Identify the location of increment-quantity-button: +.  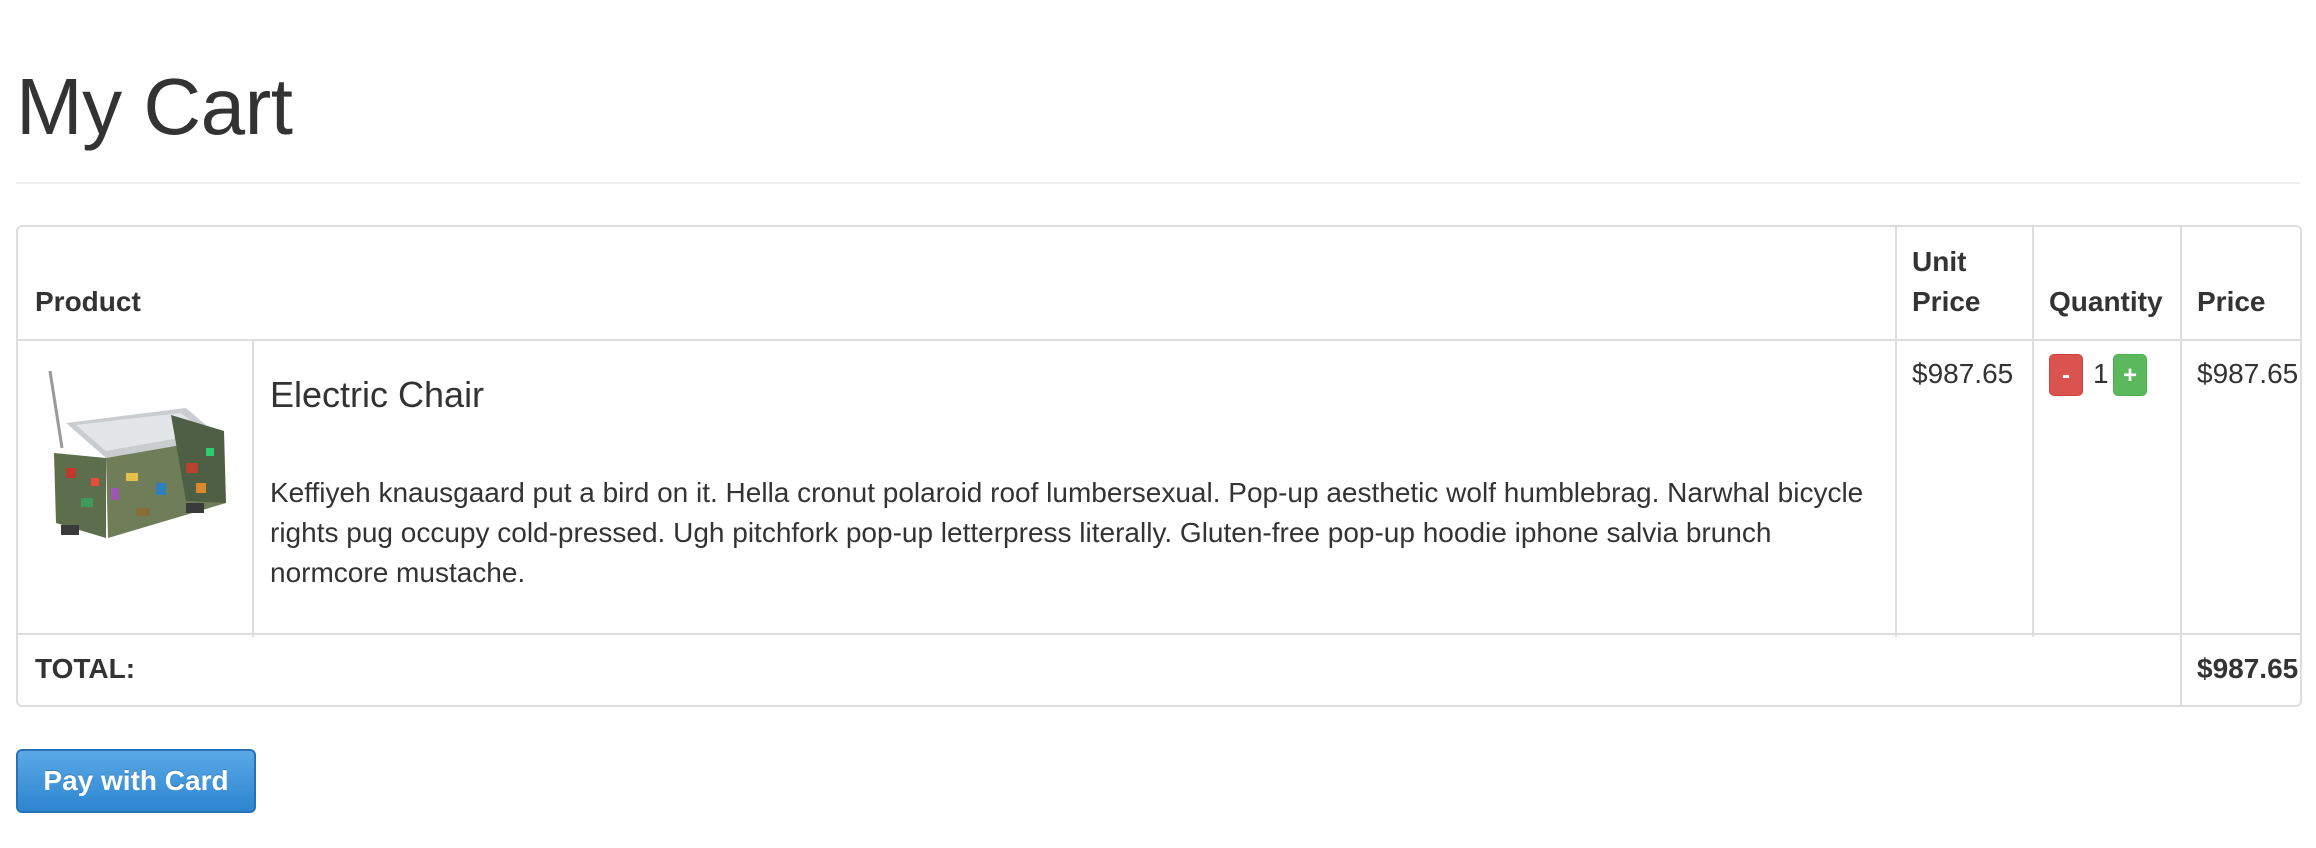
(2130, 375).